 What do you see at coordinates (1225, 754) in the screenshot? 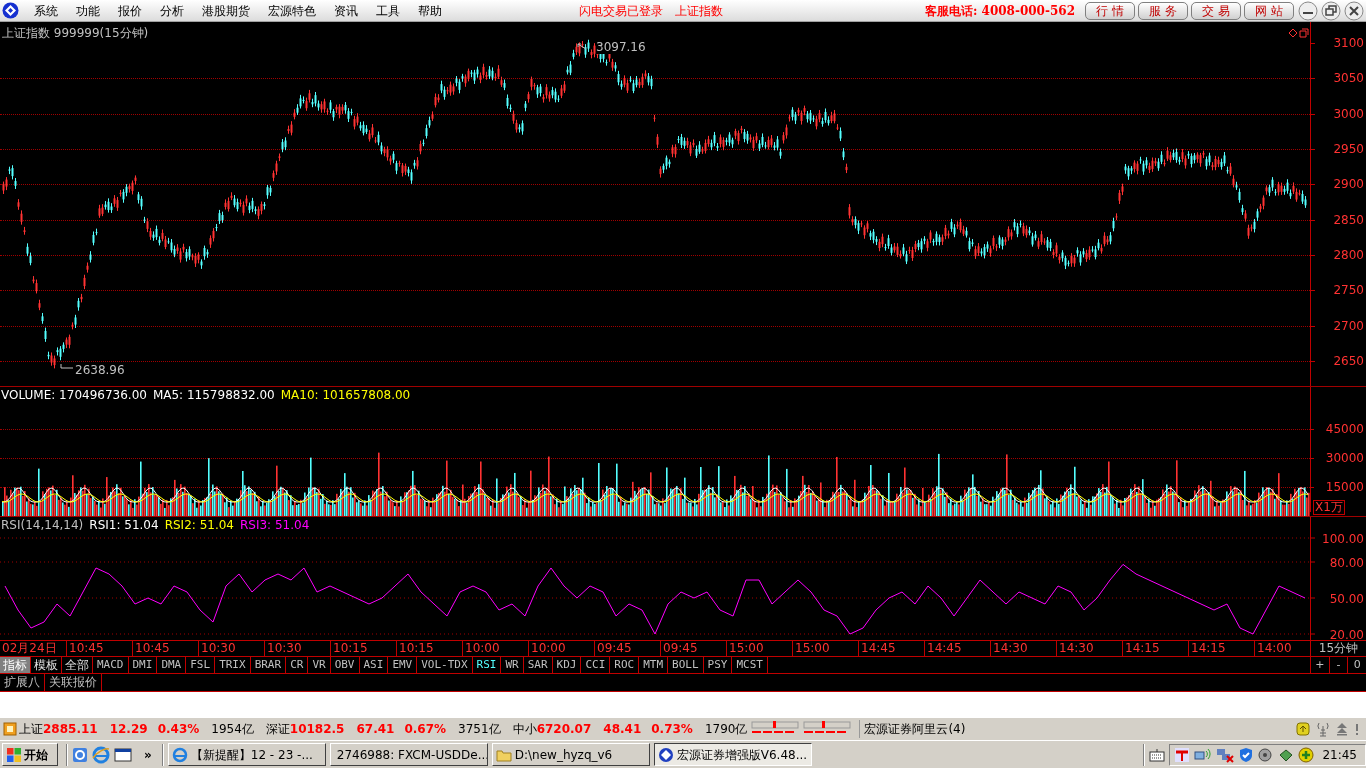
I see `network-disconnected-icon` at bounding box center [1225, 754].